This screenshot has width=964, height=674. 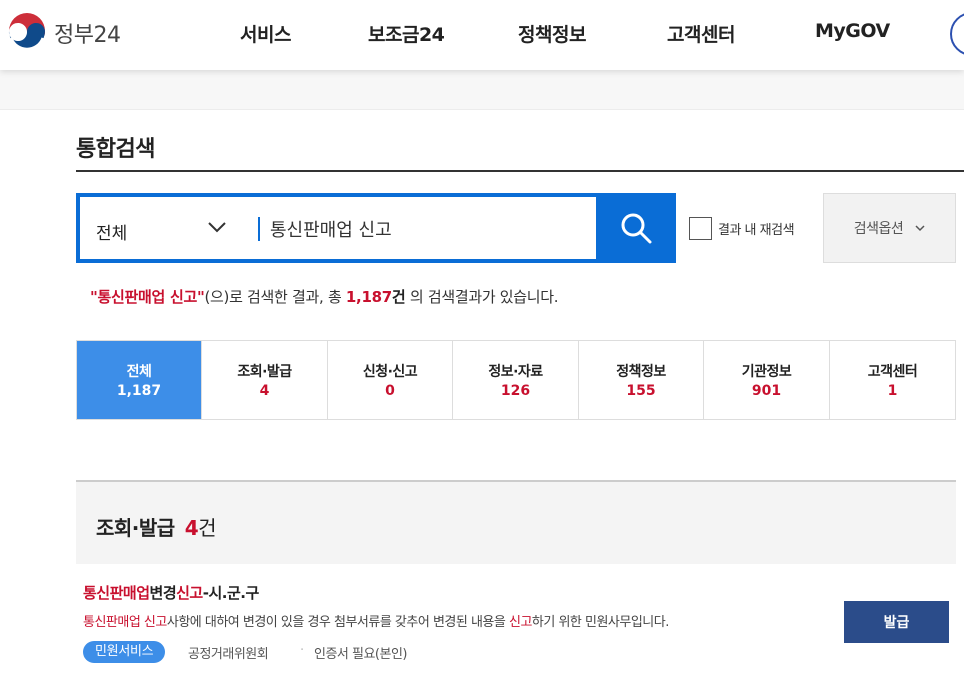 I want to click on search-within-results: 결과 내 재검색, so click(x=742, y=228).